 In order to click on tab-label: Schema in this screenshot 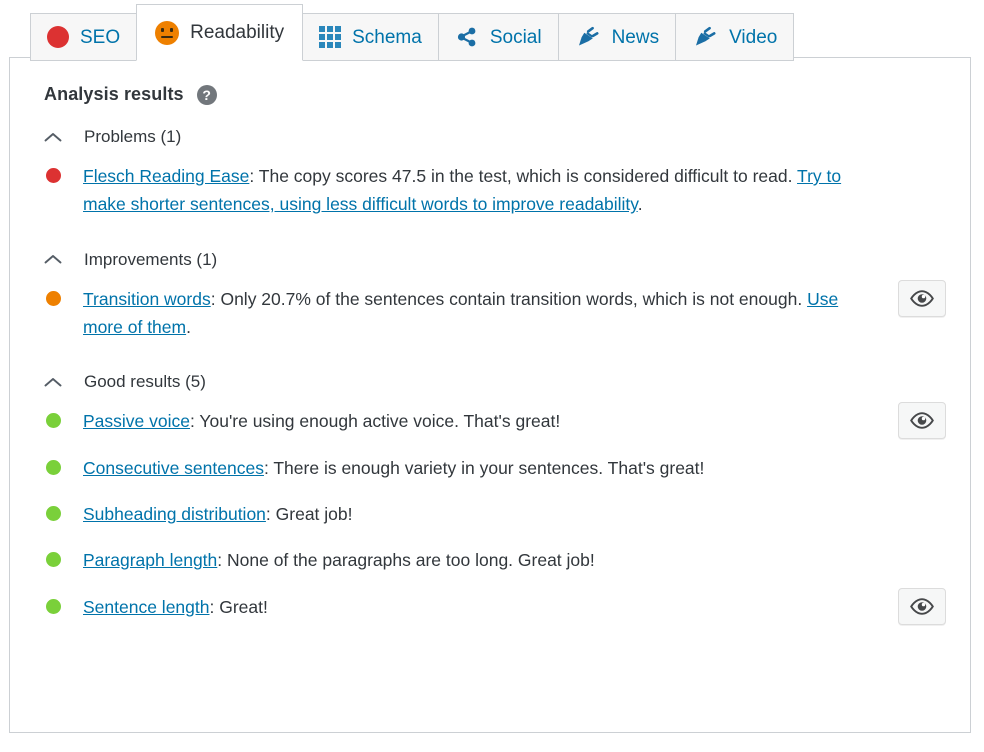, I will do `click(387, 37)`.